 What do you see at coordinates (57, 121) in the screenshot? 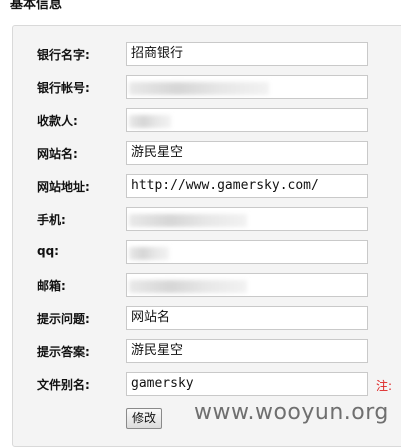
I see `payee-label: 收款人:` at bounding box center [57, 121].